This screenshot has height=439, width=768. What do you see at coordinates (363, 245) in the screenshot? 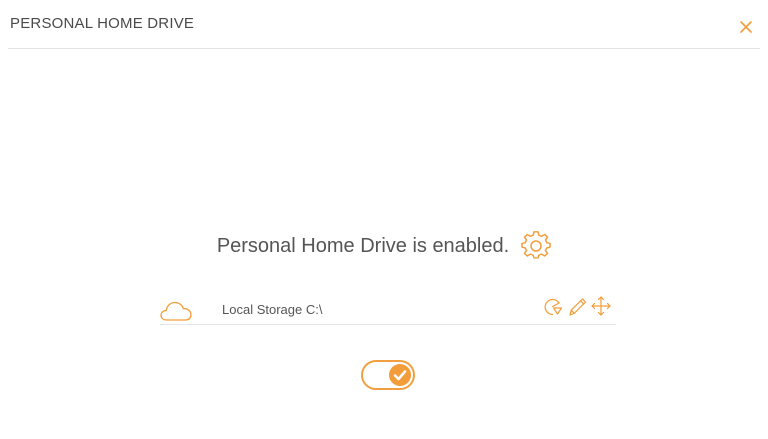
I see `status-text: Personal Home Drive is enabled.` at bounding box center [363, 245].